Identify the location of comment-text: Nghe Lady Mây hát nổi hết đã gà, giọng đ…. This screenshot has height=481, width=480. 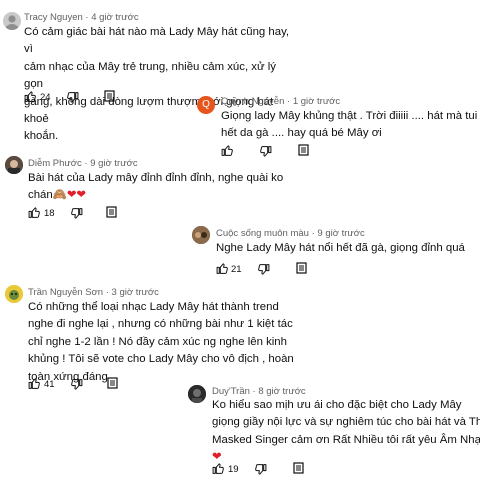
(347, 248).